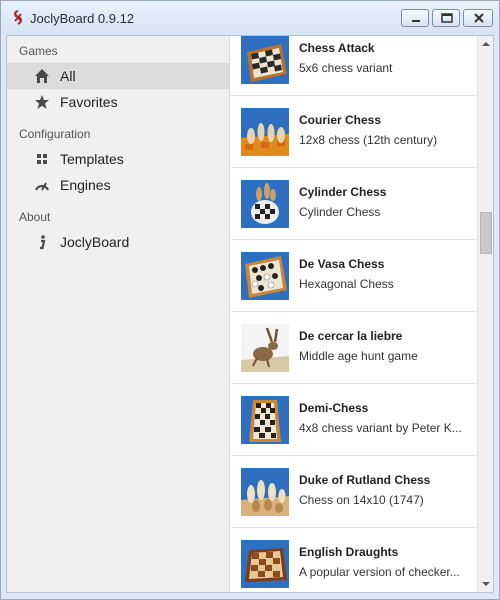  What do you see at coordinates (68, 76) in the screenshot?
I see `sidebar-item-label: All` at bounding box center [68, 76].